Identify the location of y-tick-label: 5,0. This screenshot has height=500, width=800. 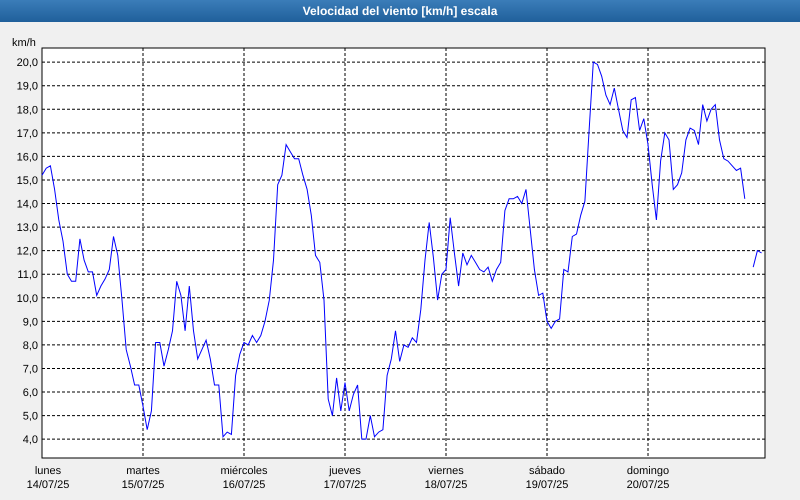
(30, 416).